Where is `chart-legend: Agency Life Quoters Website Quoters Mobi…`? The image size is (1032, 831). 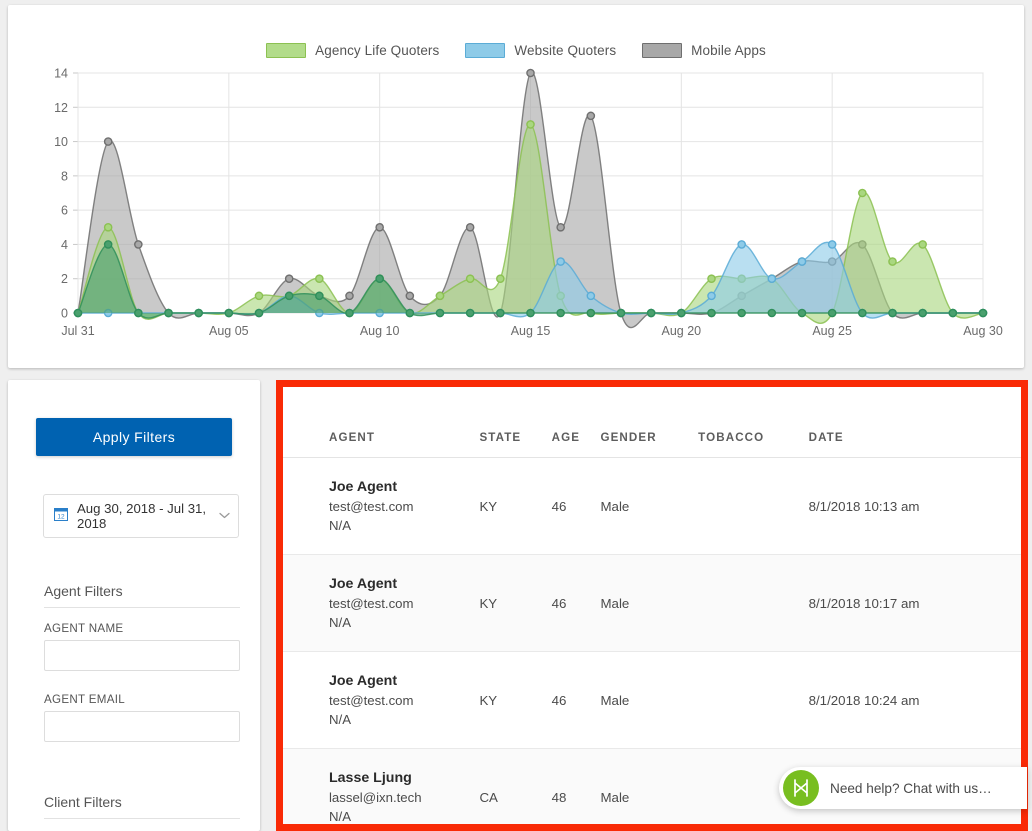 chart-legend: Agency Life Quoters Website Quoters Mobi… is located at coordinates (516, 50).